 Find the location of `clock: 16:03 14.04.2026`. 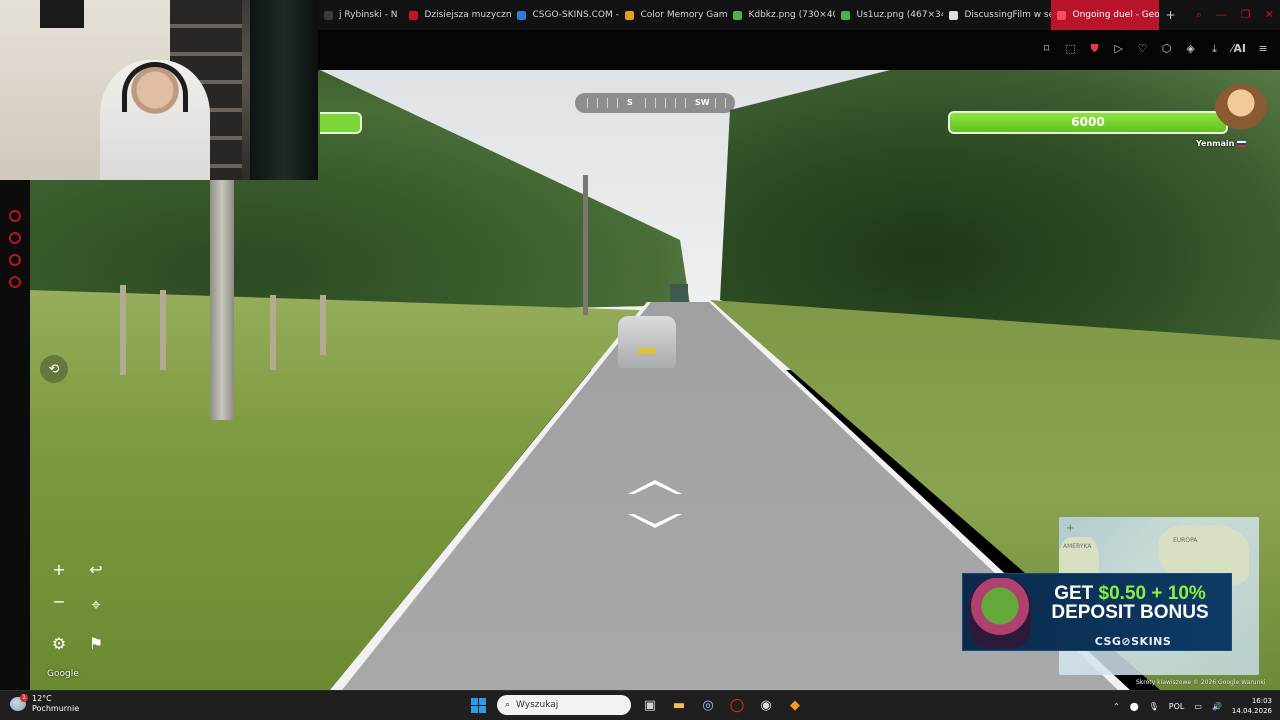

clock: 16:03 14.04.2026 is located at coordinates (1252, 706).